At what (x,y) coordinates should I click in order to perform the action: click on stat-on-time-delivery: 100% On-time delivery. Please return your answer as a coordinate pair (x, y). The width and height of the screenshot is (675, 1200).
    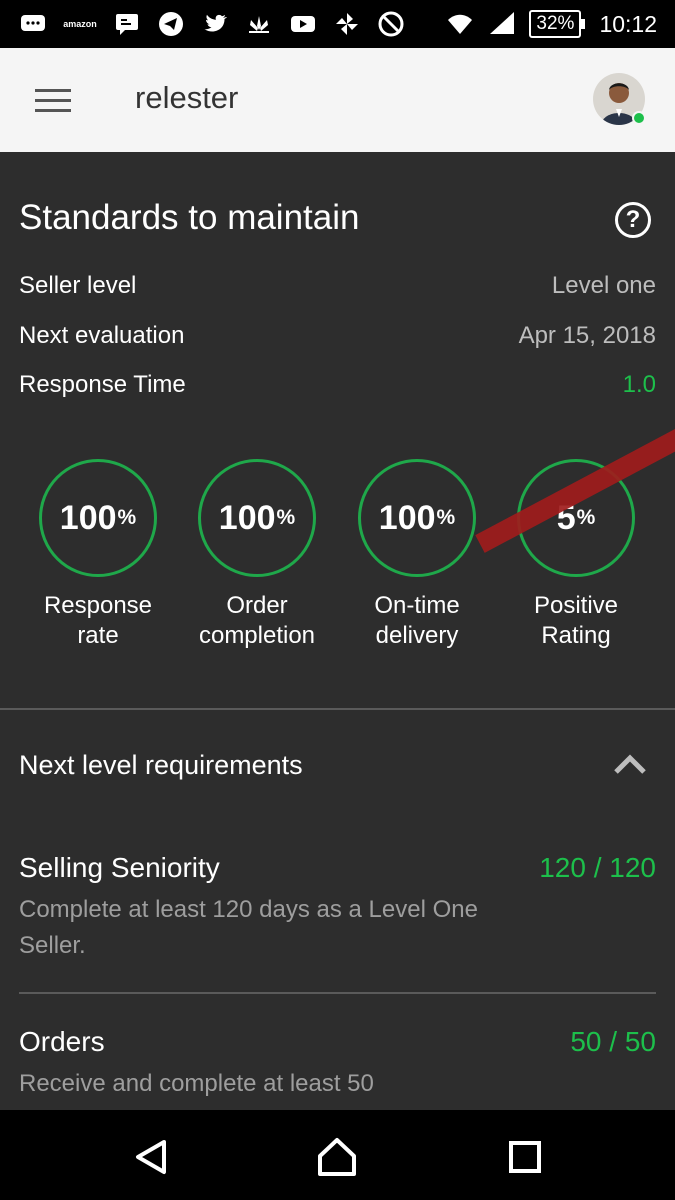
    Looking at the image, I should click on (417, 555).